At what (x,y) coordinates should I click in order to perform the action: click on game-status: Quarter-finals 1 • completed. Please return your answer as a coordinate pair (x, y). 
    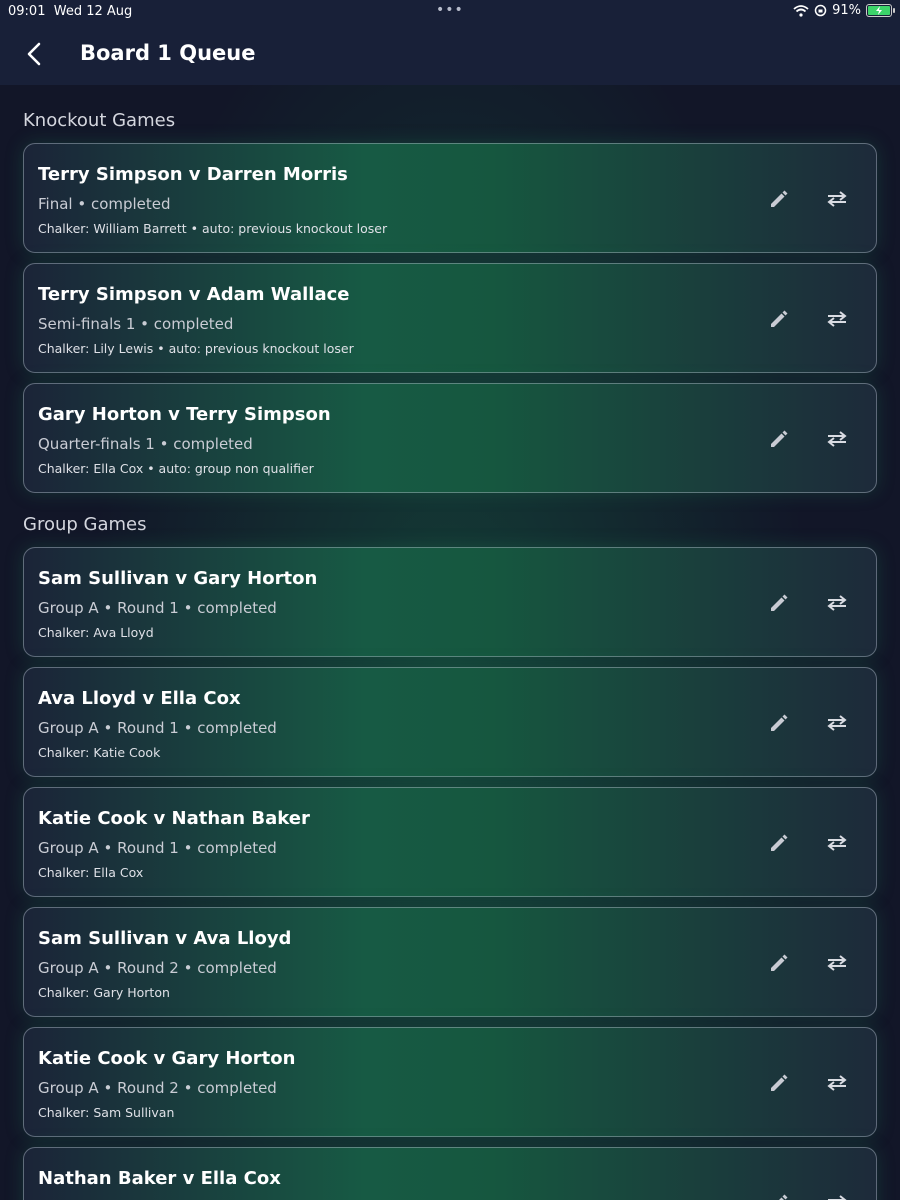
    Looking at the image, I should click on (145, 444).